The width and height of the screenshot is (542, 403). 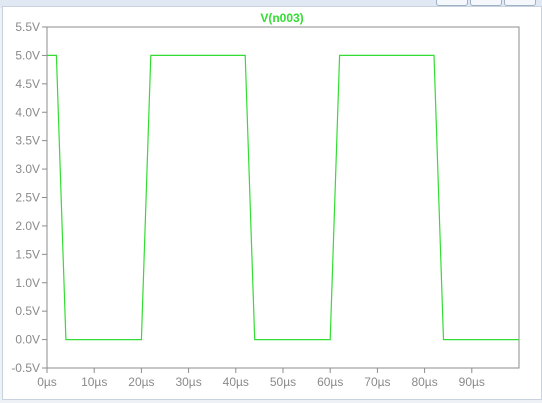 I want to click on x-tick-label: 30µs, so click(x=188, y=382).